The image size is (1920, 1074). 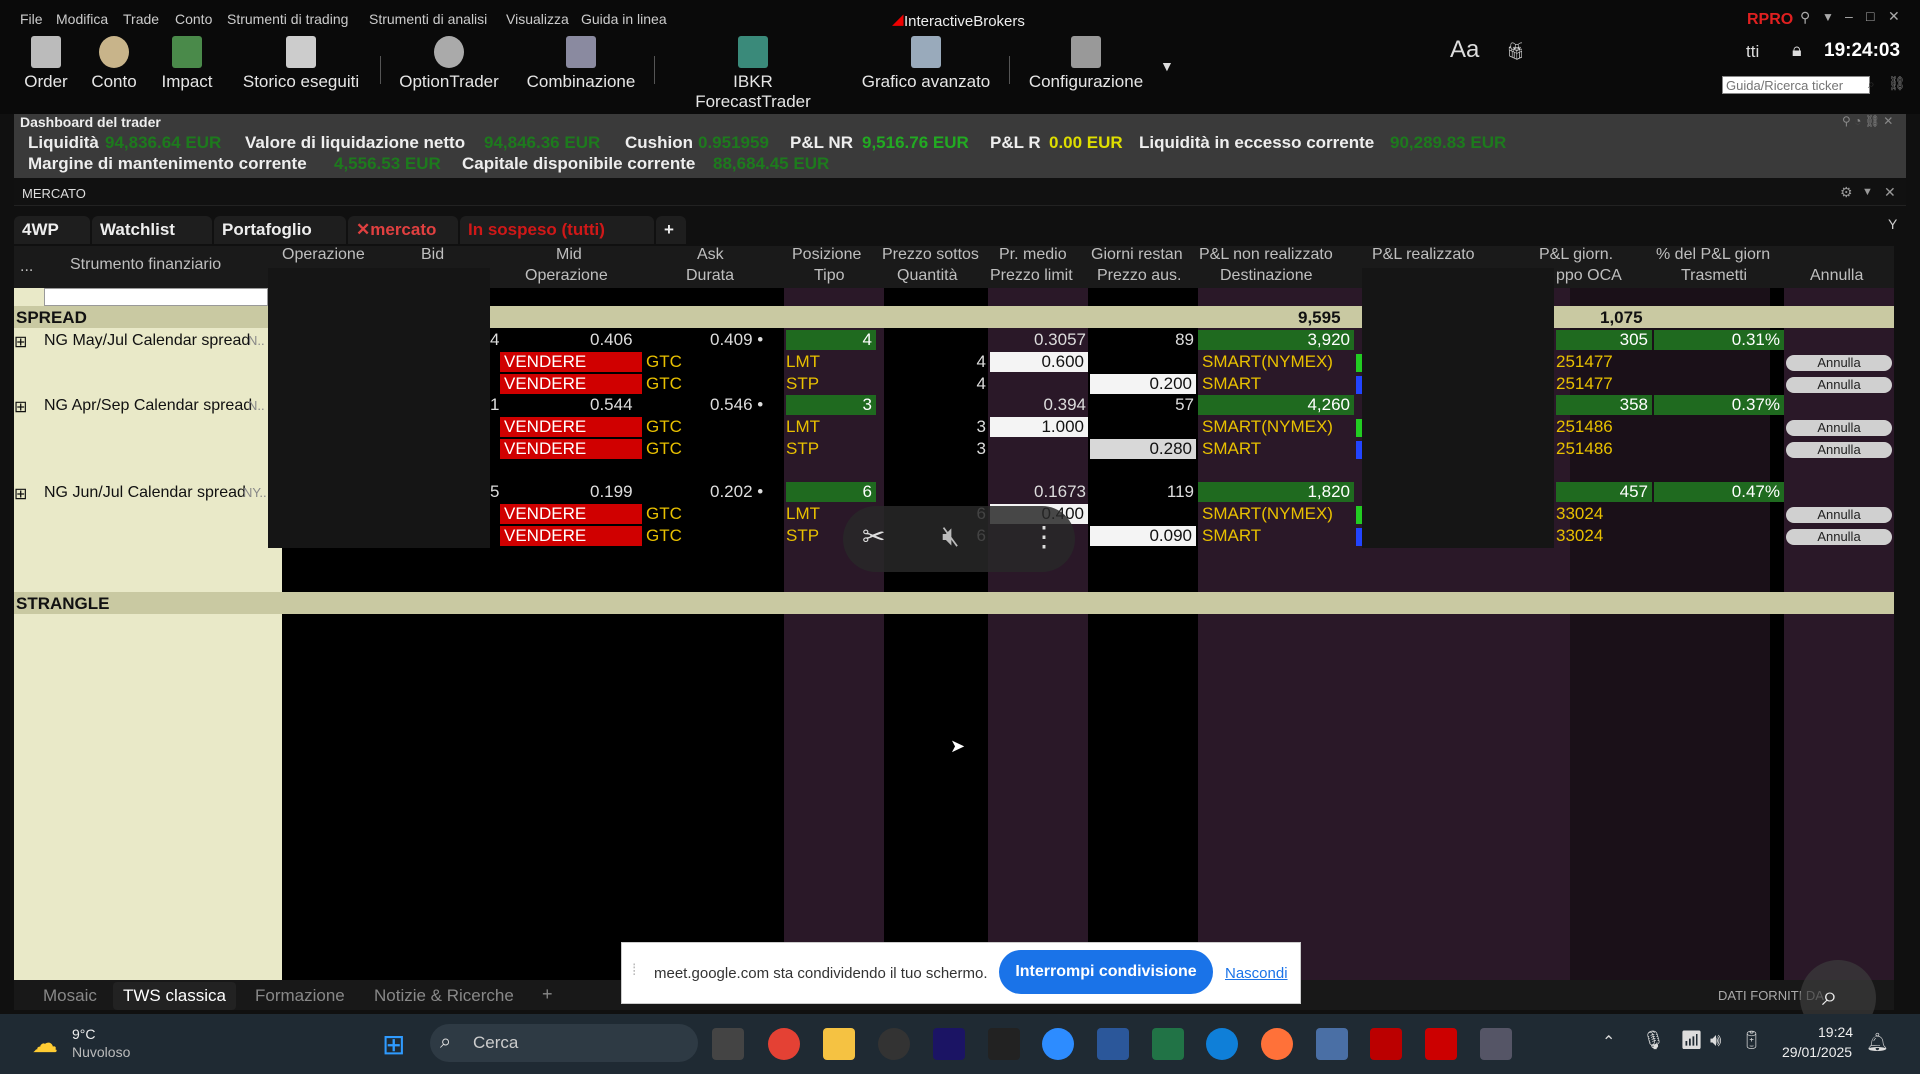 What do you see at coordinates (432, 255) in the screenshot?
I see `header-bid: Bid` at bounding box center [432, 255].